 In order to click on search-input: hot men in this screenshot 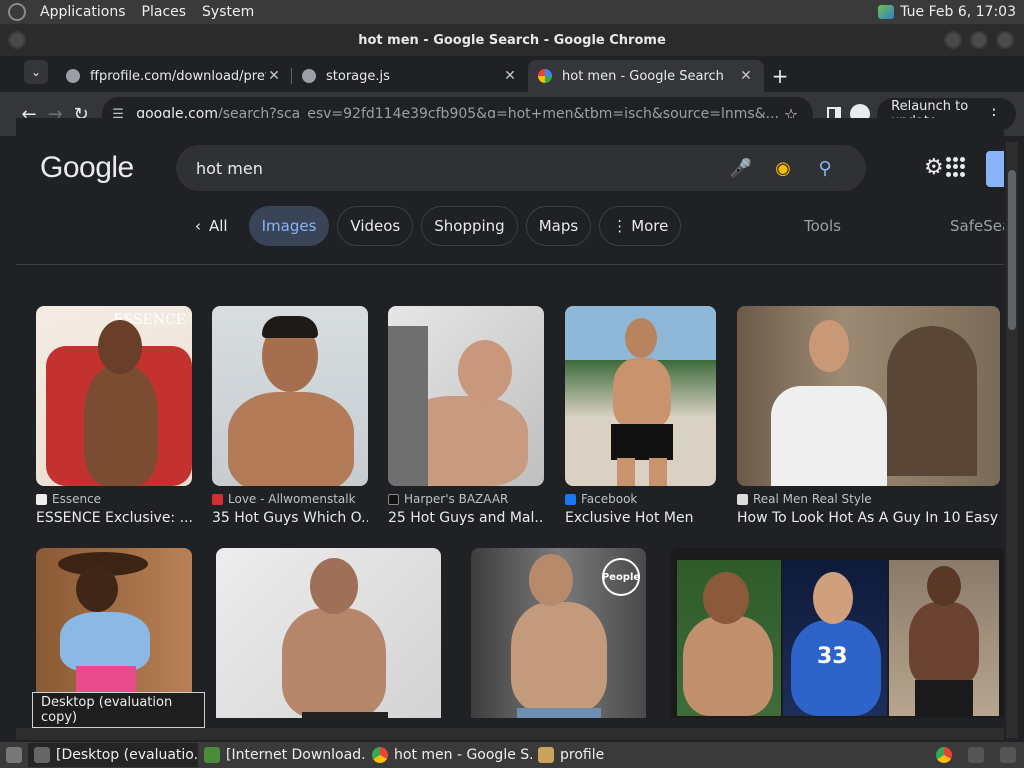, I will do `click(458, 168)`.